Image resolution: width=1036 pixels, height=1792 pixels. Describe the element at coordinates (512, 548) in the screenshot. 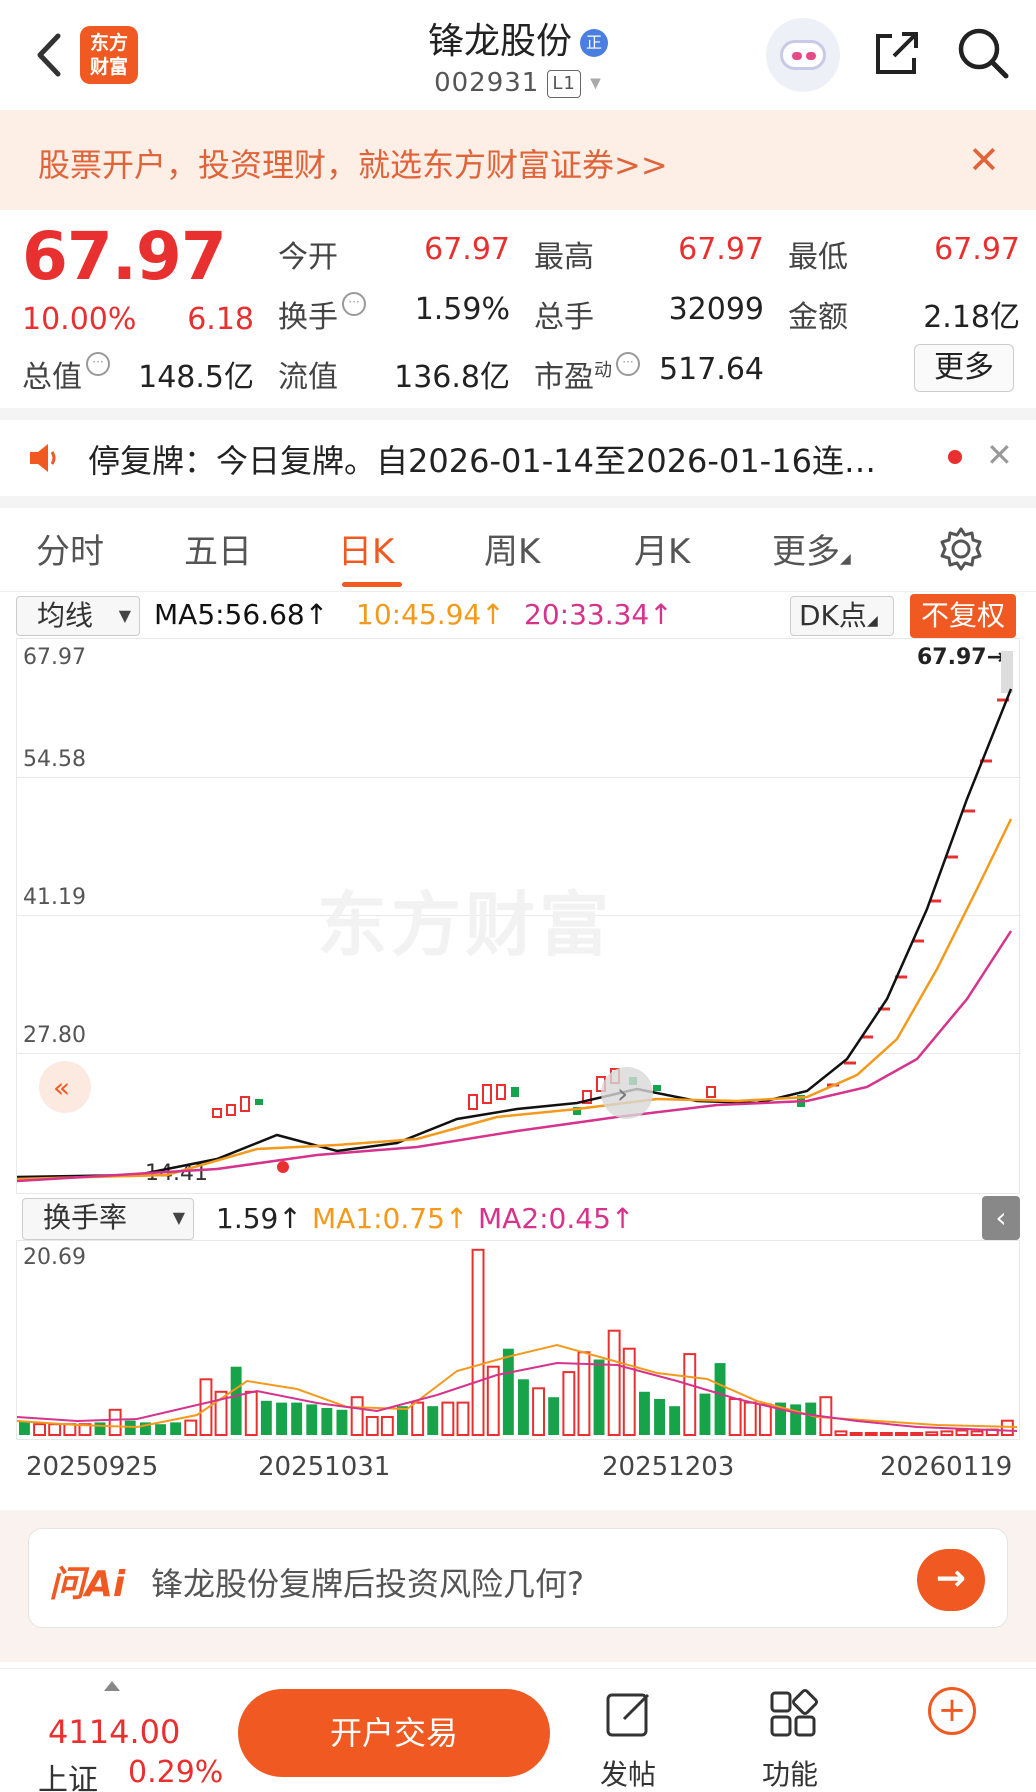

I see `tab-weekly-k: 周K` at that location.